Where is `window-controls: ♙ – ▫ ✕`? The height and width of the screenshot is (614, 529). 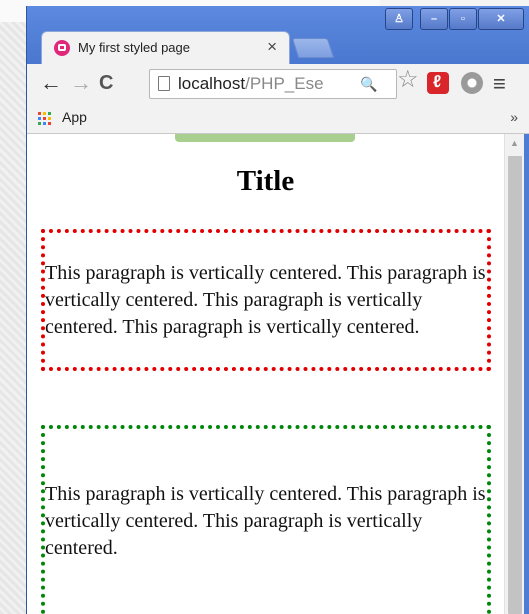 window-controls: ♙ – ▫ ✕ is located at coordinates (454, 19).